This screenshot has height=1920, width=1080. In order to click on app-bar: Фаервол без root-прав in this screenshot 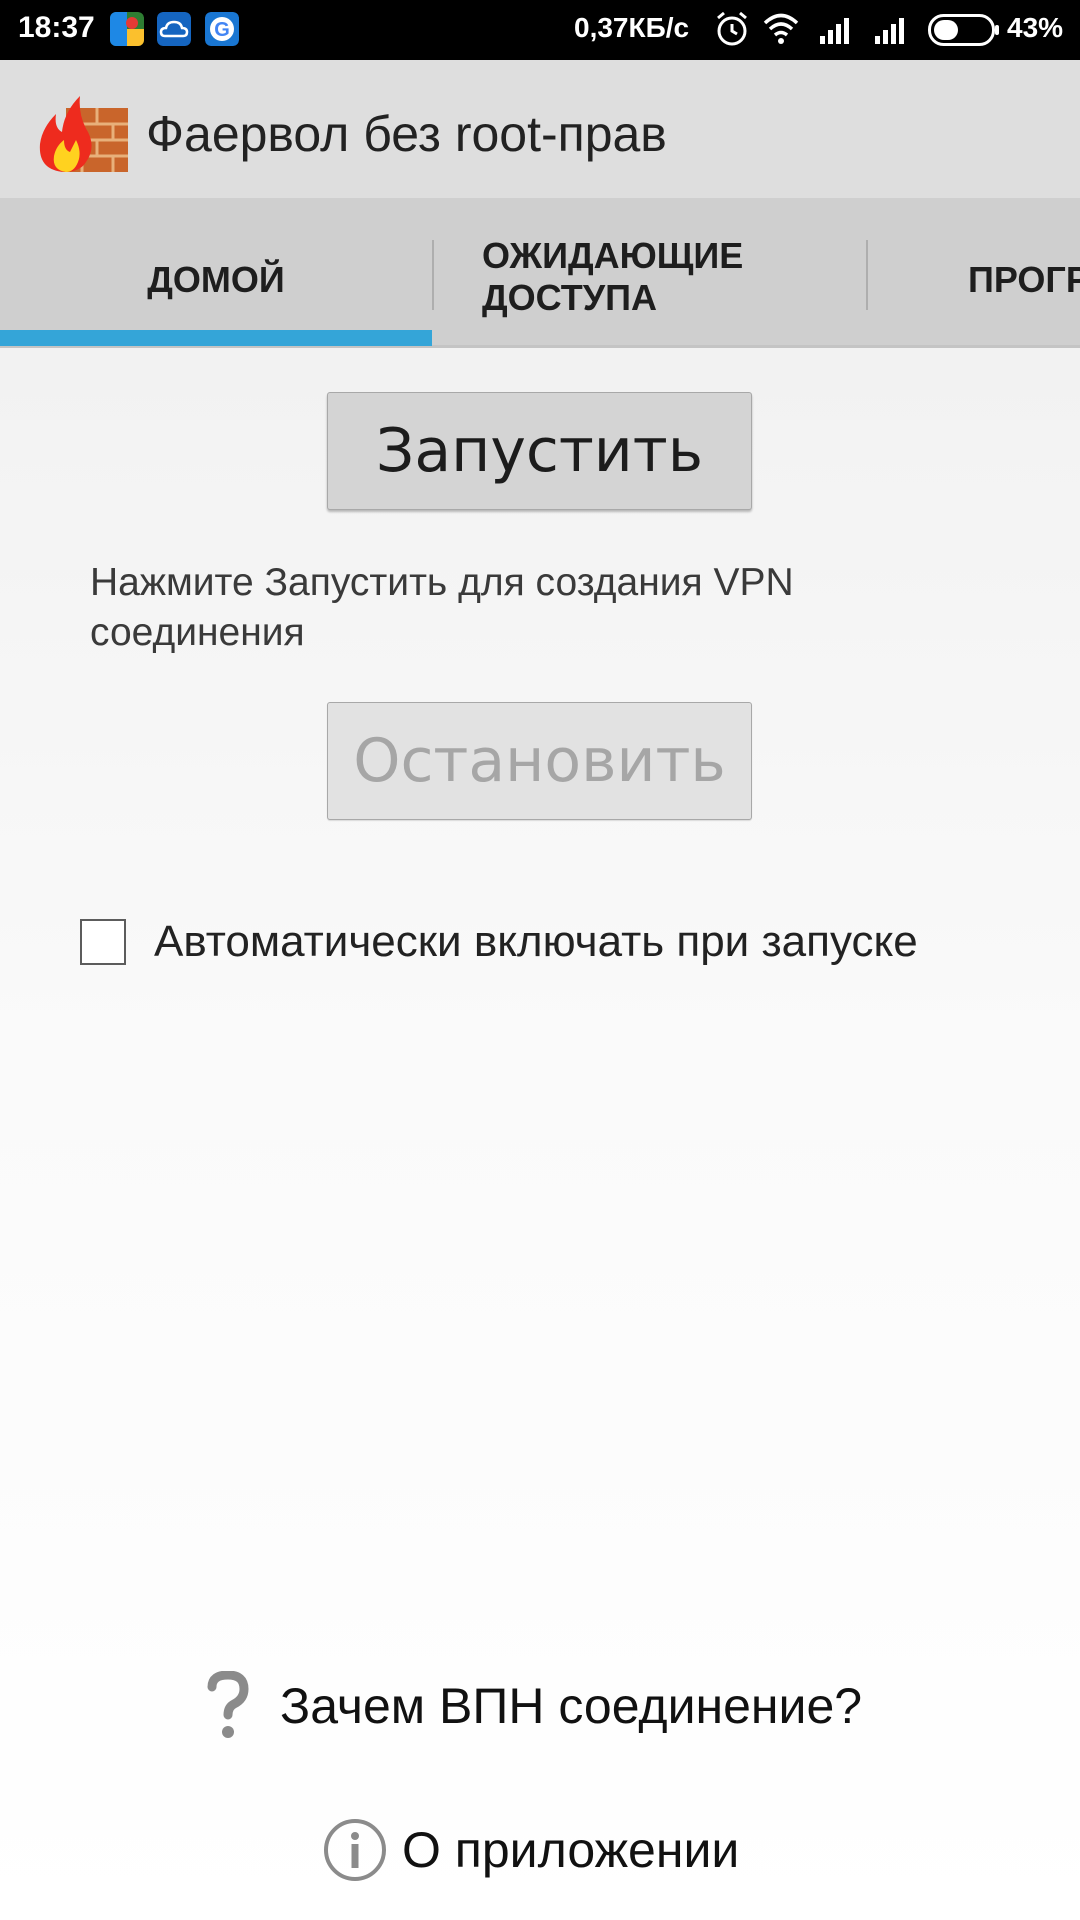, I will do `click(540, 129)`.